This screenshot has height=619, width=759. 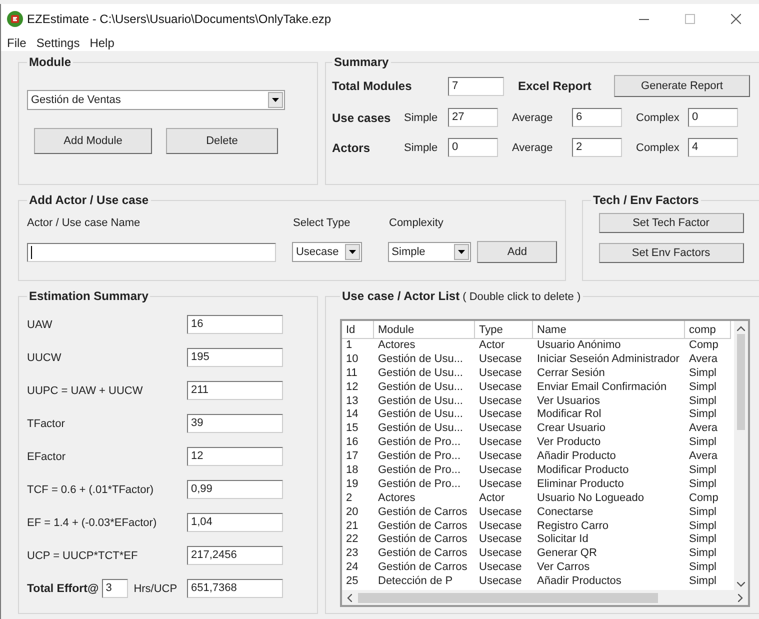 What do you see at coordinates (690, 19) in the screenshot?
I see `maximize-icon` at bounding box center [690, 19].